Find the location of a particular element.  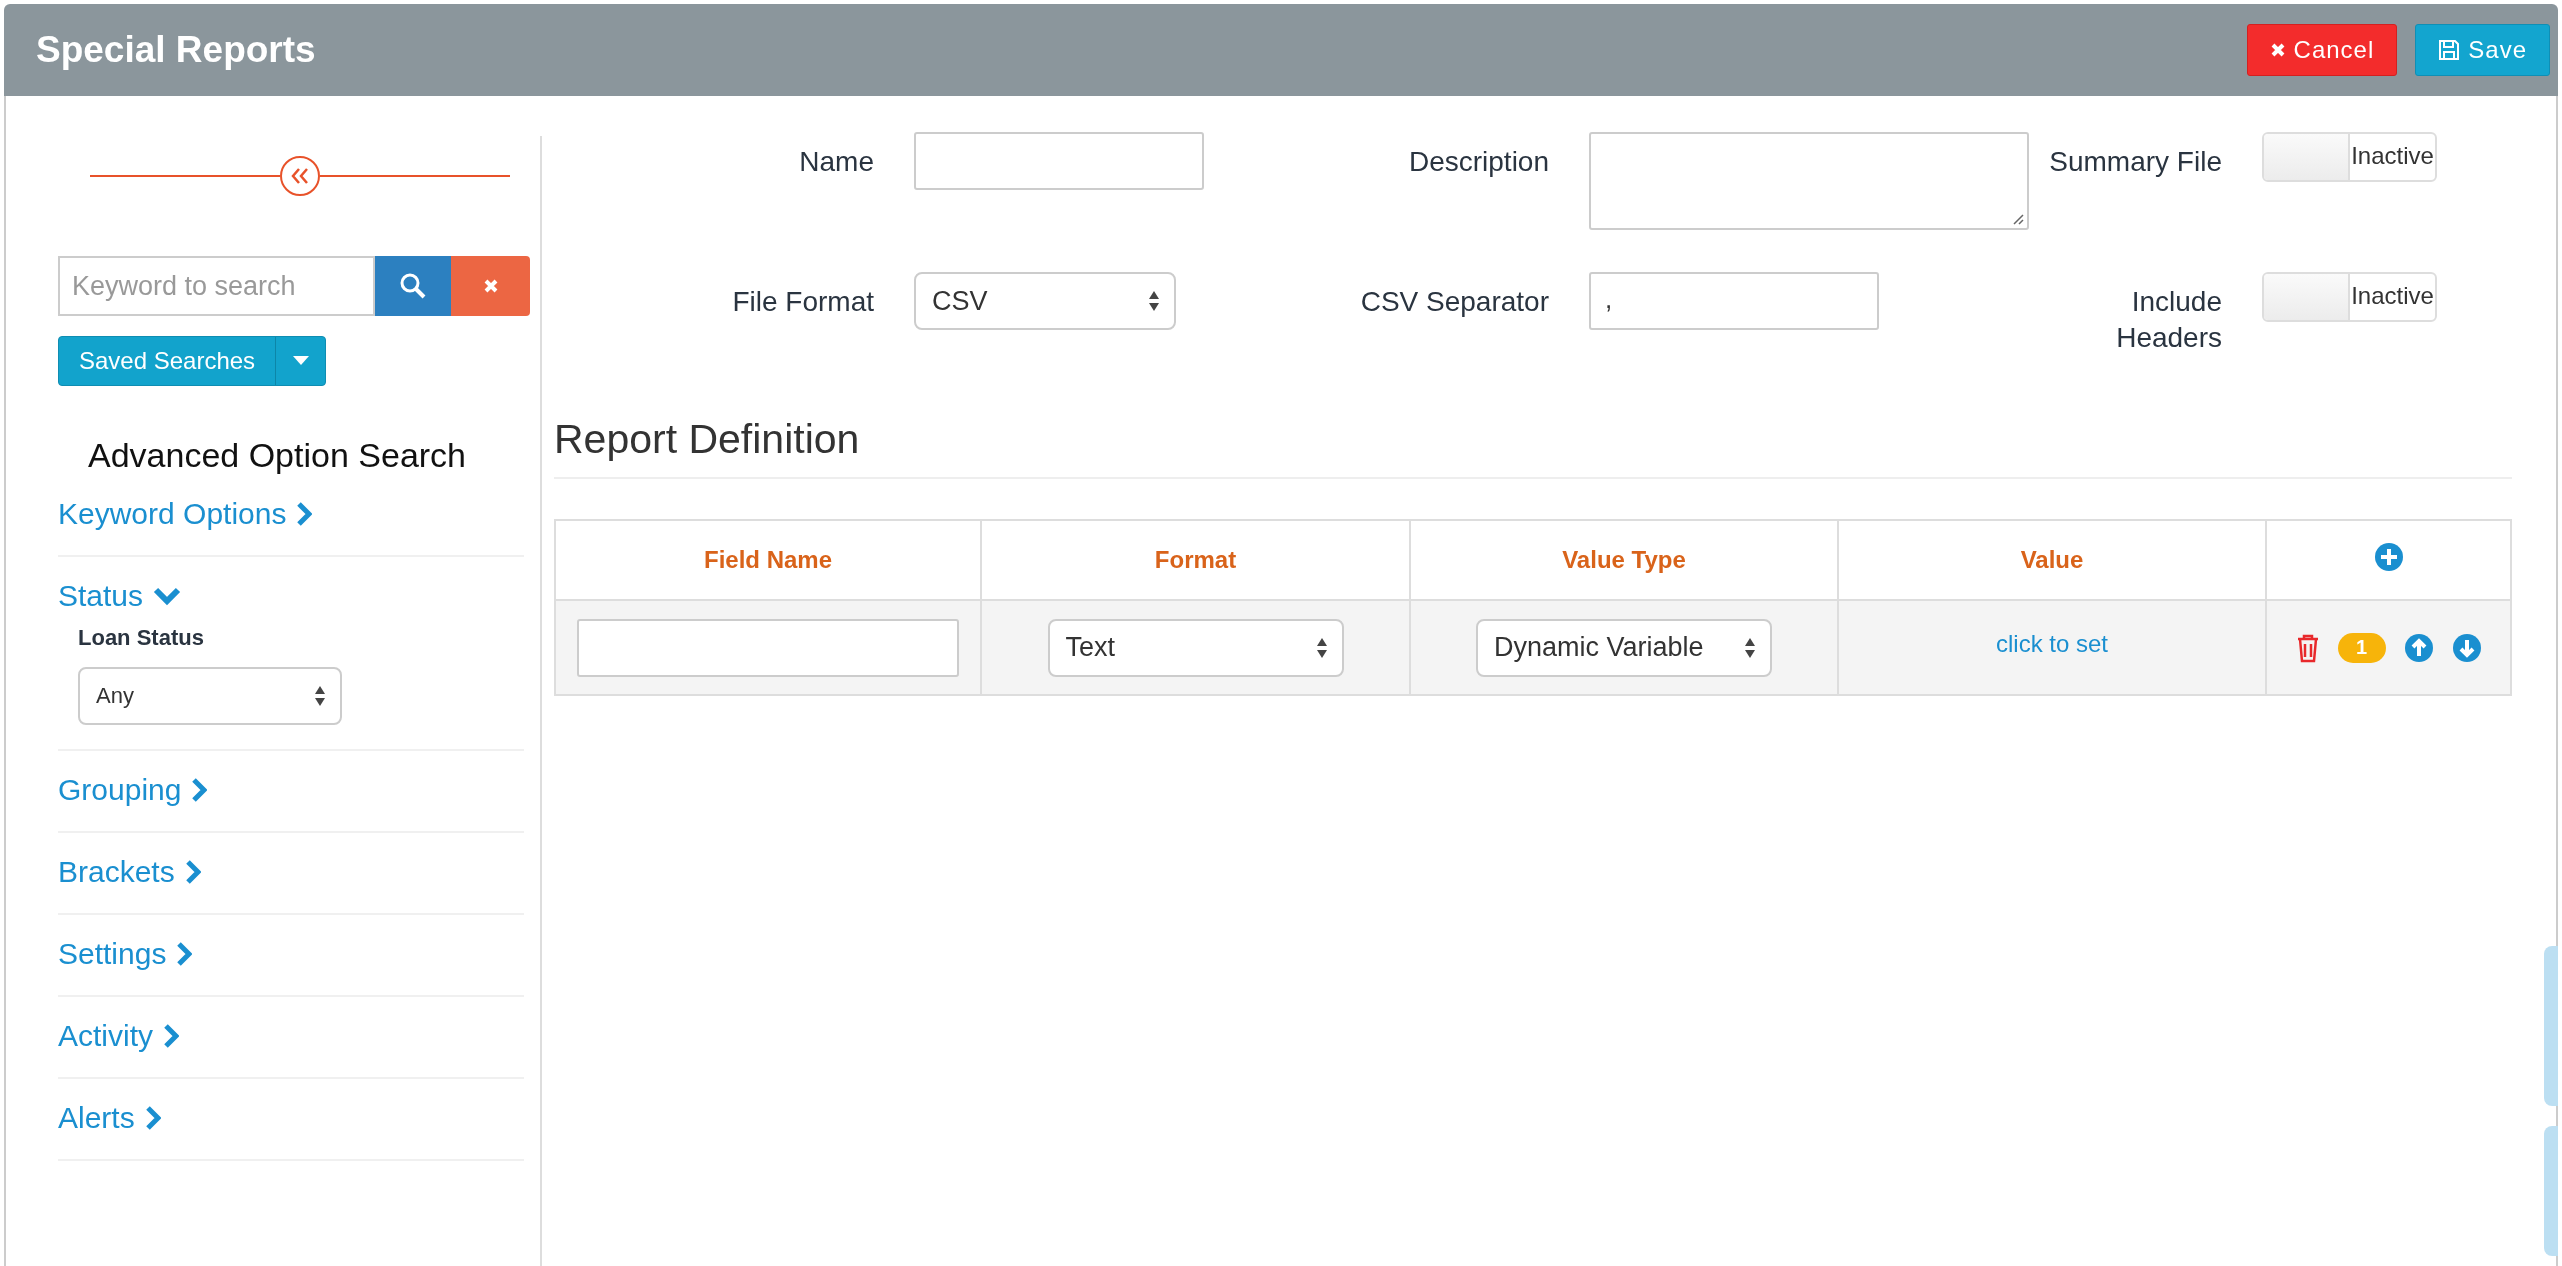

double-chevron-left-icon is located at coordinates (300, 176).